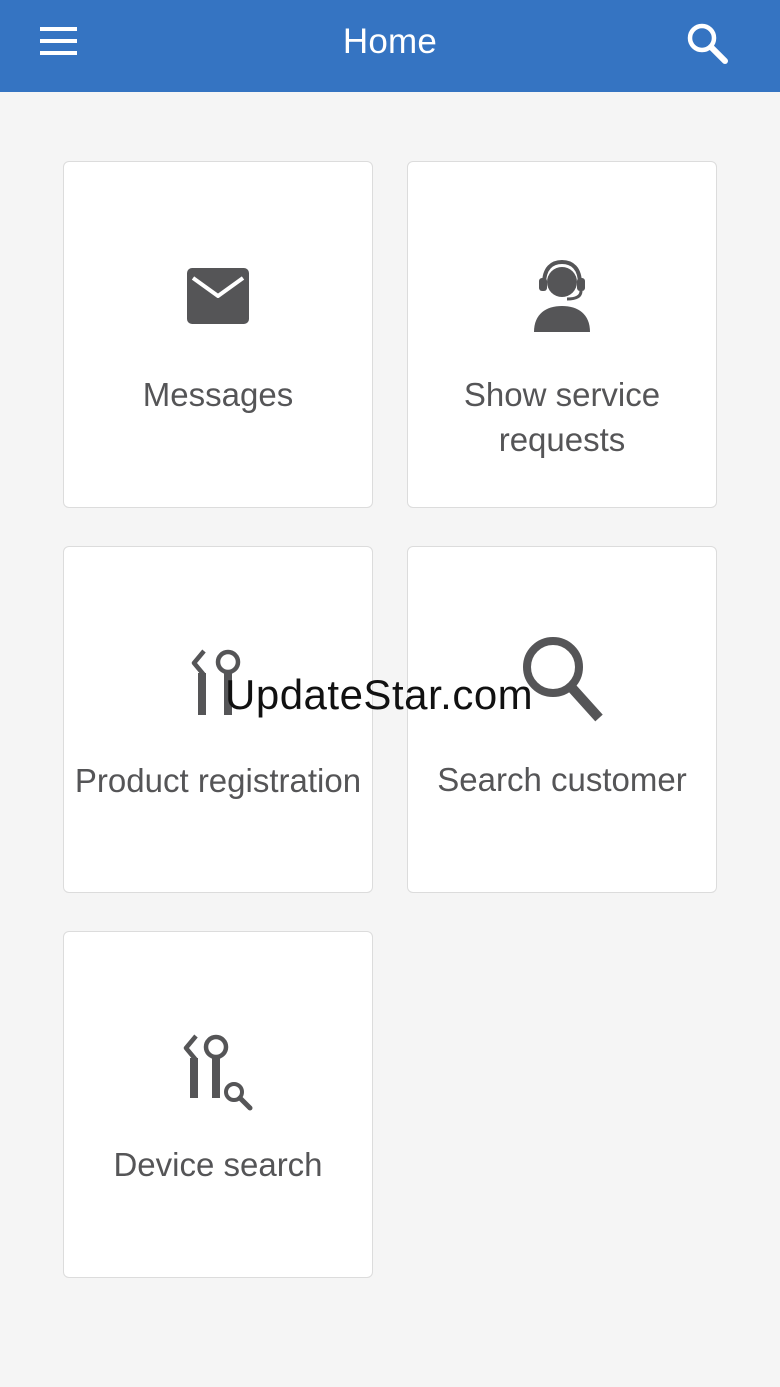  What do you see at coordinates (562, 417) in the screenshot?
I see `tile-label-show-service-requests: Show service requests` at bounding box center [562, 417].